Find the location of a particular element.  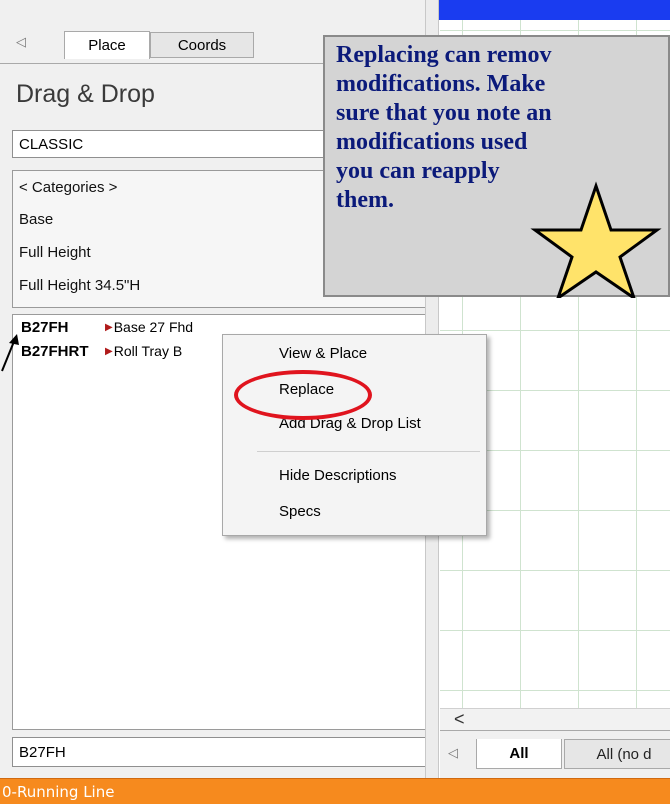

tab-all-no-d: All (no d is located at coordinates (617, 754).